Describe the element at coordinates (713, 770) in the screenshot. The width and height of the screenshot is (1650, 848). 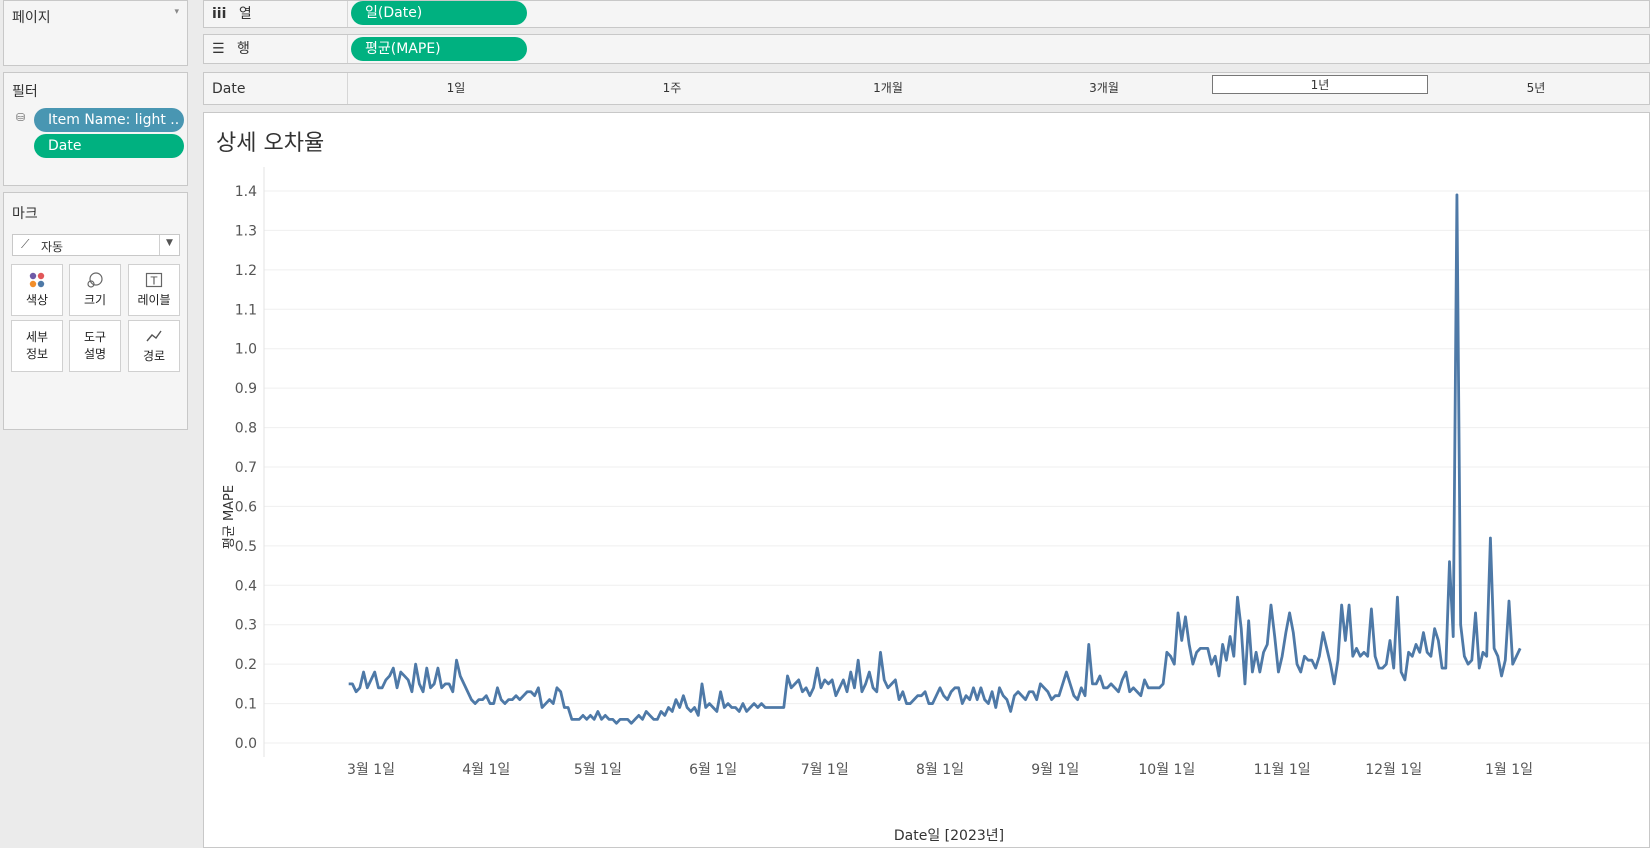
I see `x-tick-label: 6월 1일` at that location.